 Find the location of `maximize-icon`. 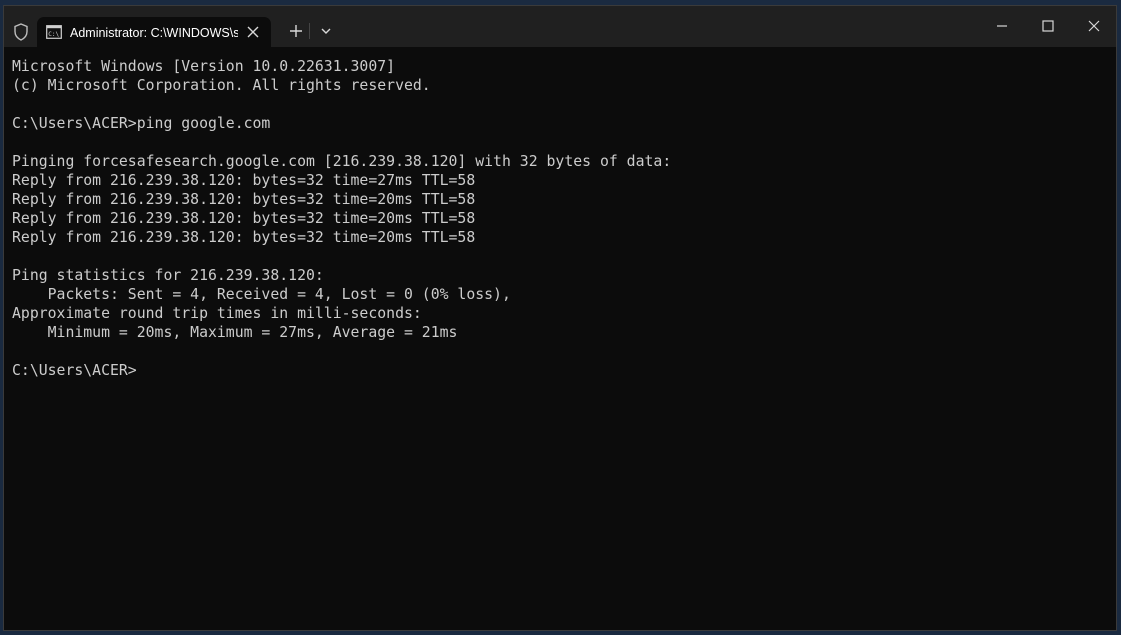

maximize-icon is located at coordinates (1048, 26).